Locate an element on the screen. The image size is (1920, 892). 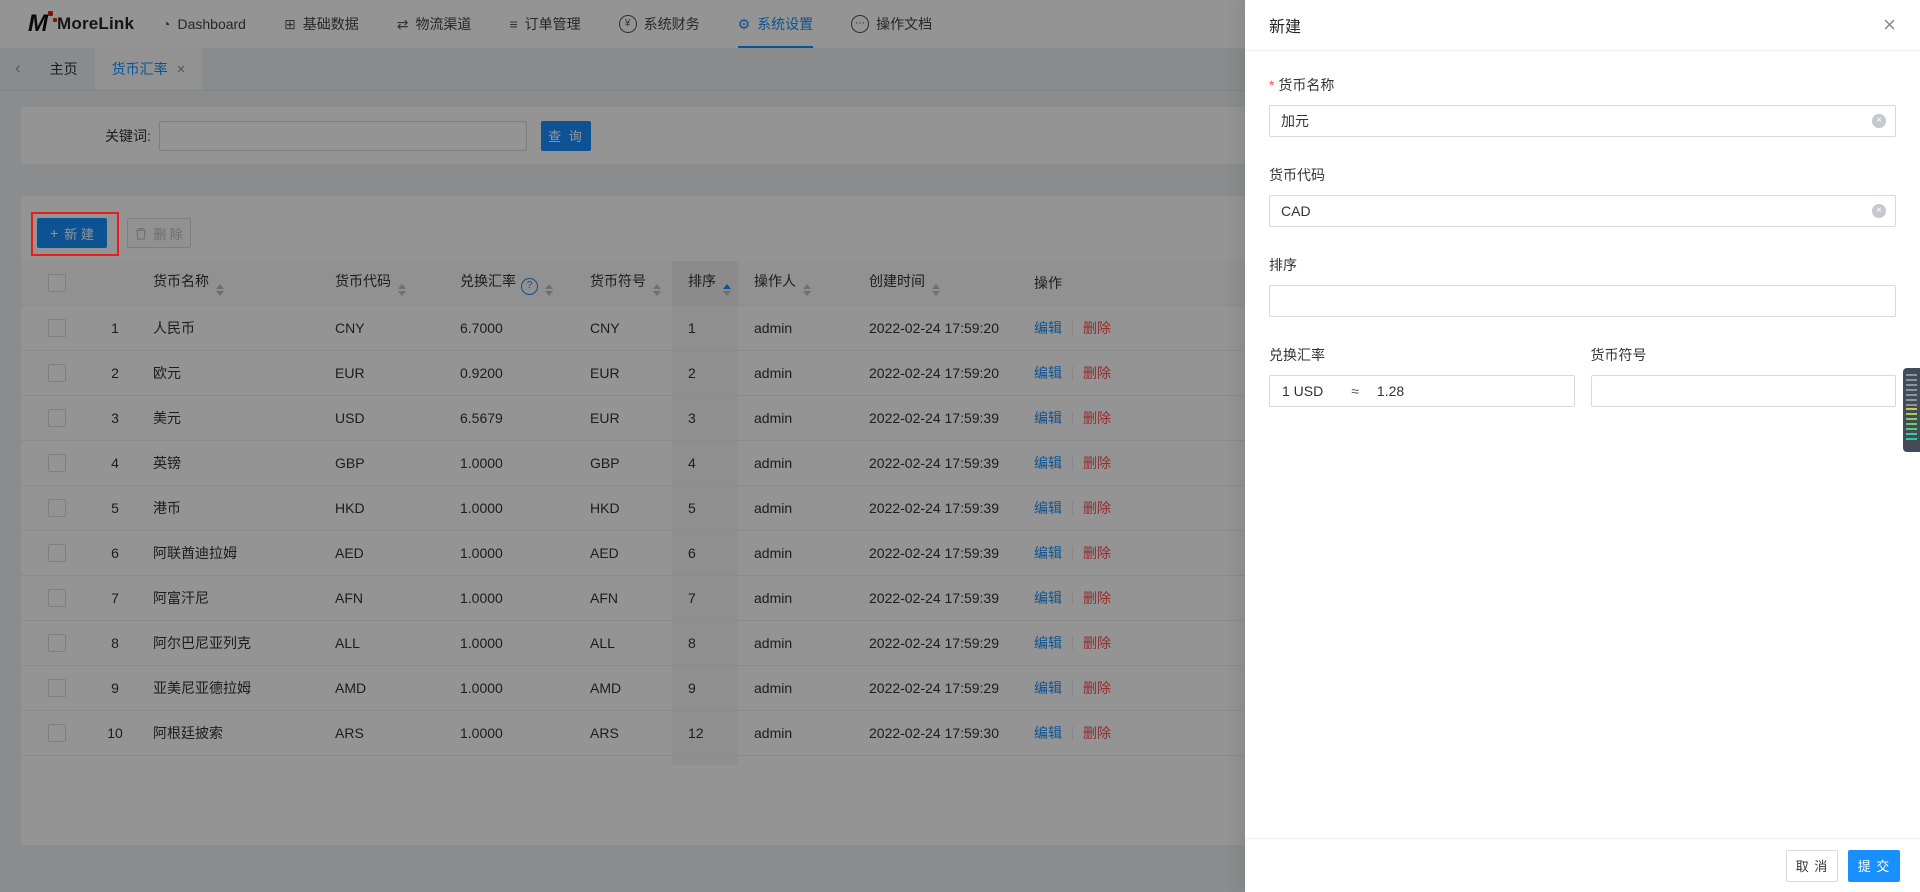
currency-name-label: 货币名称 is located at coordinates (1582, 85).